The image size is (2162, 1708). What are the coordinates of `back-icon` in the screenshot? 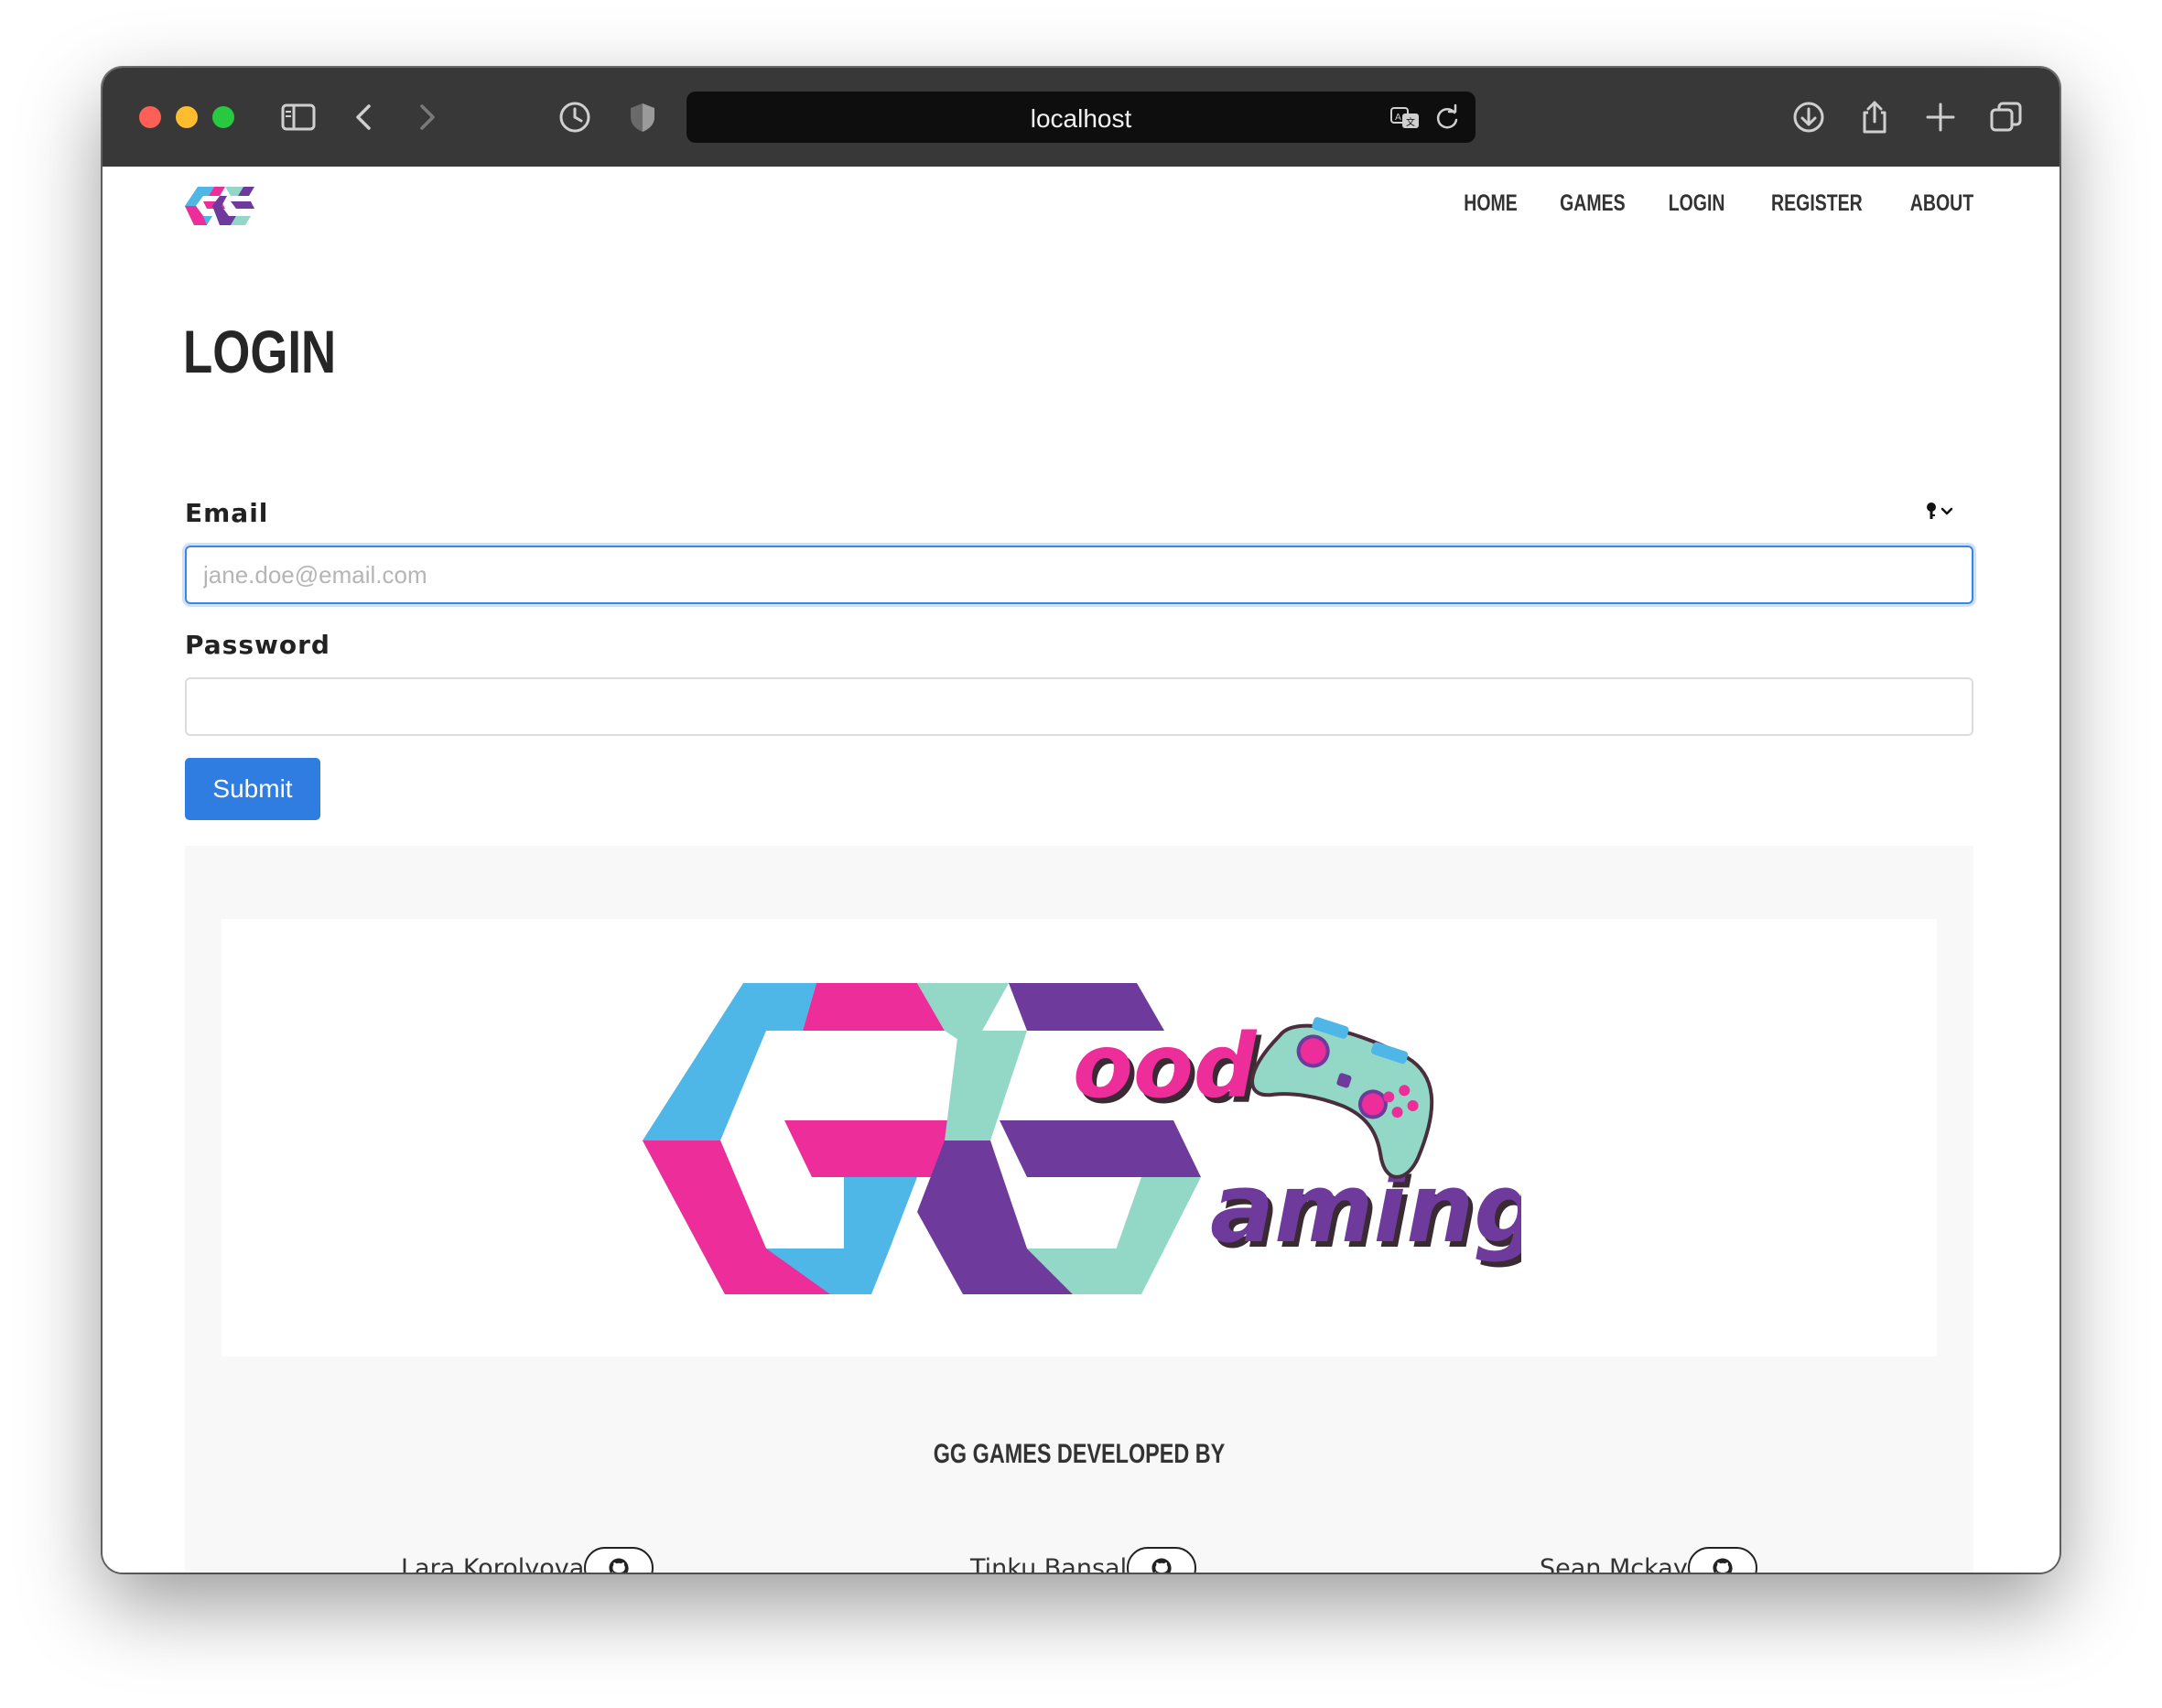 It's located at (364, 117).